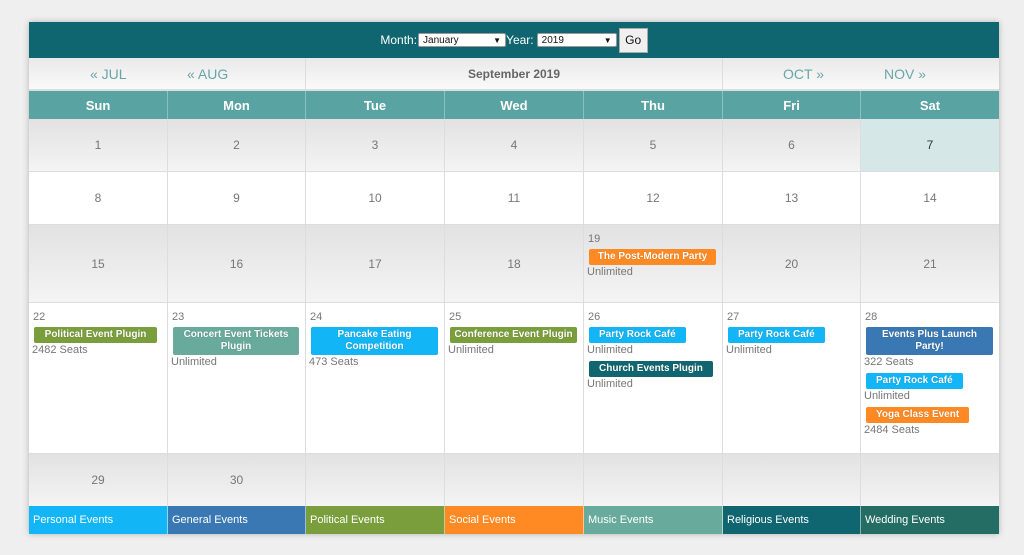 This screenshot has width=1024, height=555. I want to click on month-label: Month:, so click(399, 40).